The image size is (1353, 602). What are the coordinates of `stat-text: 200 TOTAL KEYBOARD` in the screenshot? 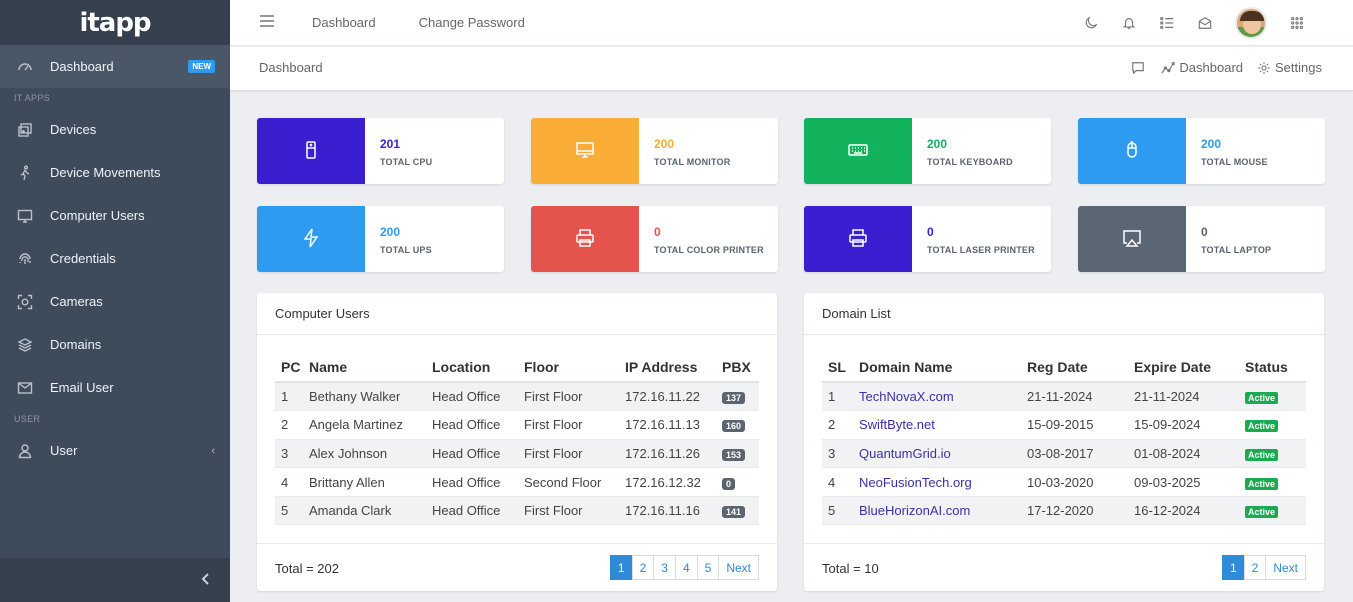 It's located at (962, 151).